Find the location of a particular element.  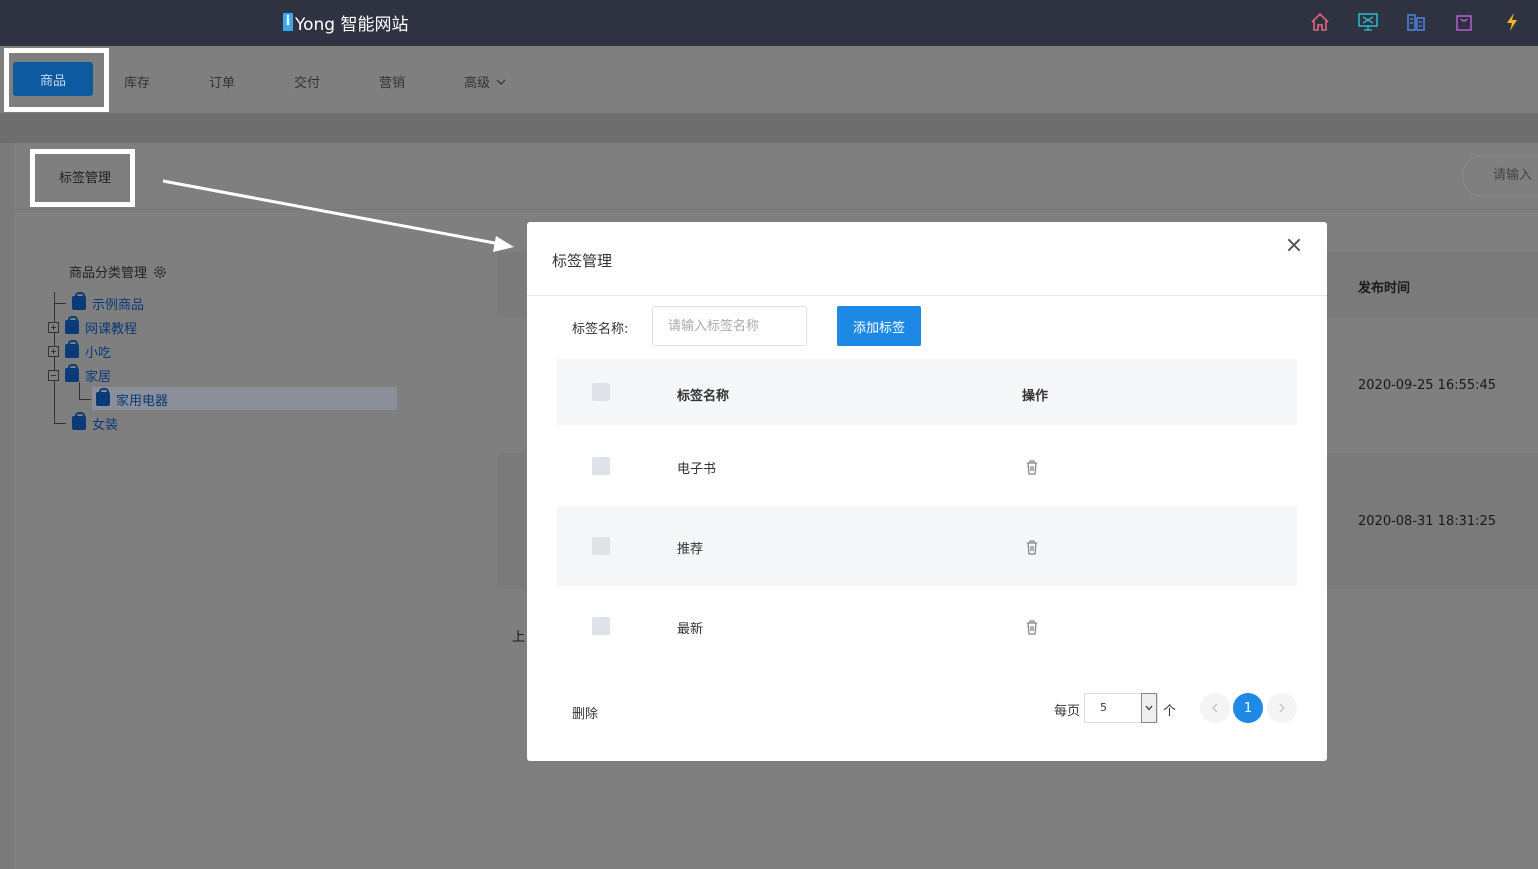

page-button-current: 1 is located at coordinates (1248, 708).